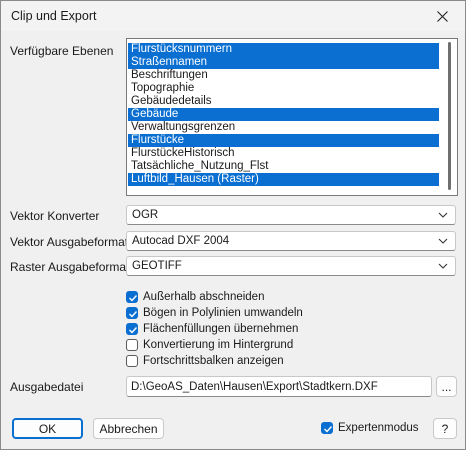 Image resolution: width=466 pixels, height=450 pixels. Describe the element at coordinates (378, 427) in the screenshot. I see `expert-mode-label: Expertenmodus` at that location.